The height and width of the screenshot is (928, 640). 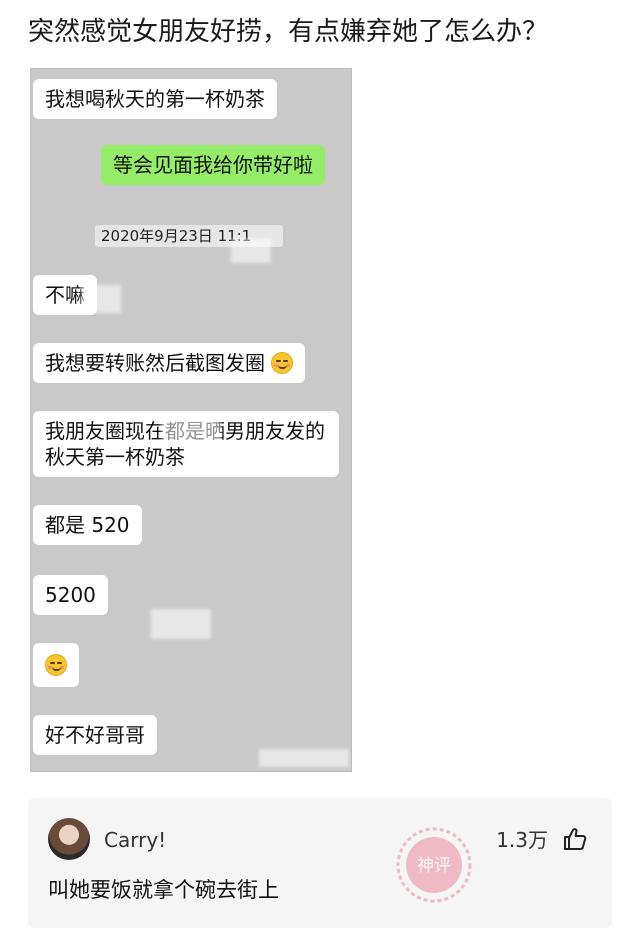 I want to click on comment-text: 叫她要饭就拿个碗去街上, so click(x=163, y=890).